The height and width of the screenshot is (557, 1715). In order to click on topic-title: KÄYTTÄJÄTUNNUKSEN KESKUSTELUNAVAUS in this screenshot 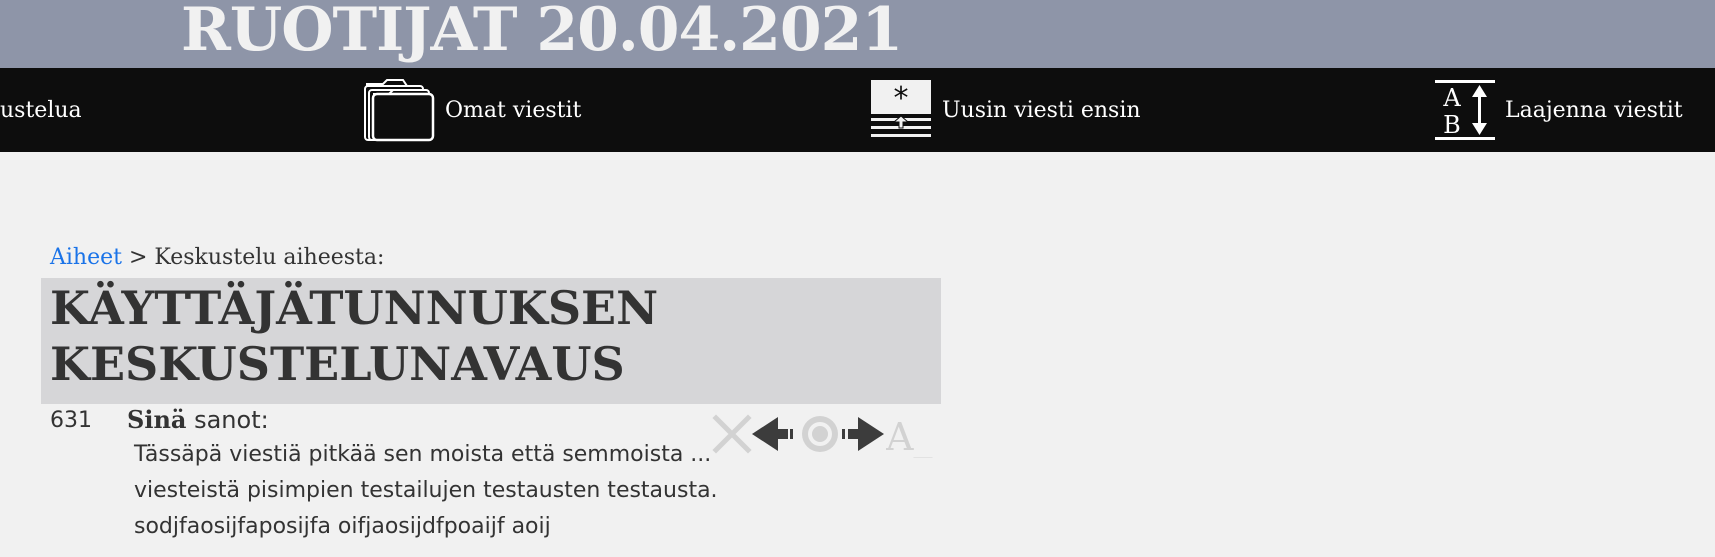, I will do `click(354, 336)`.